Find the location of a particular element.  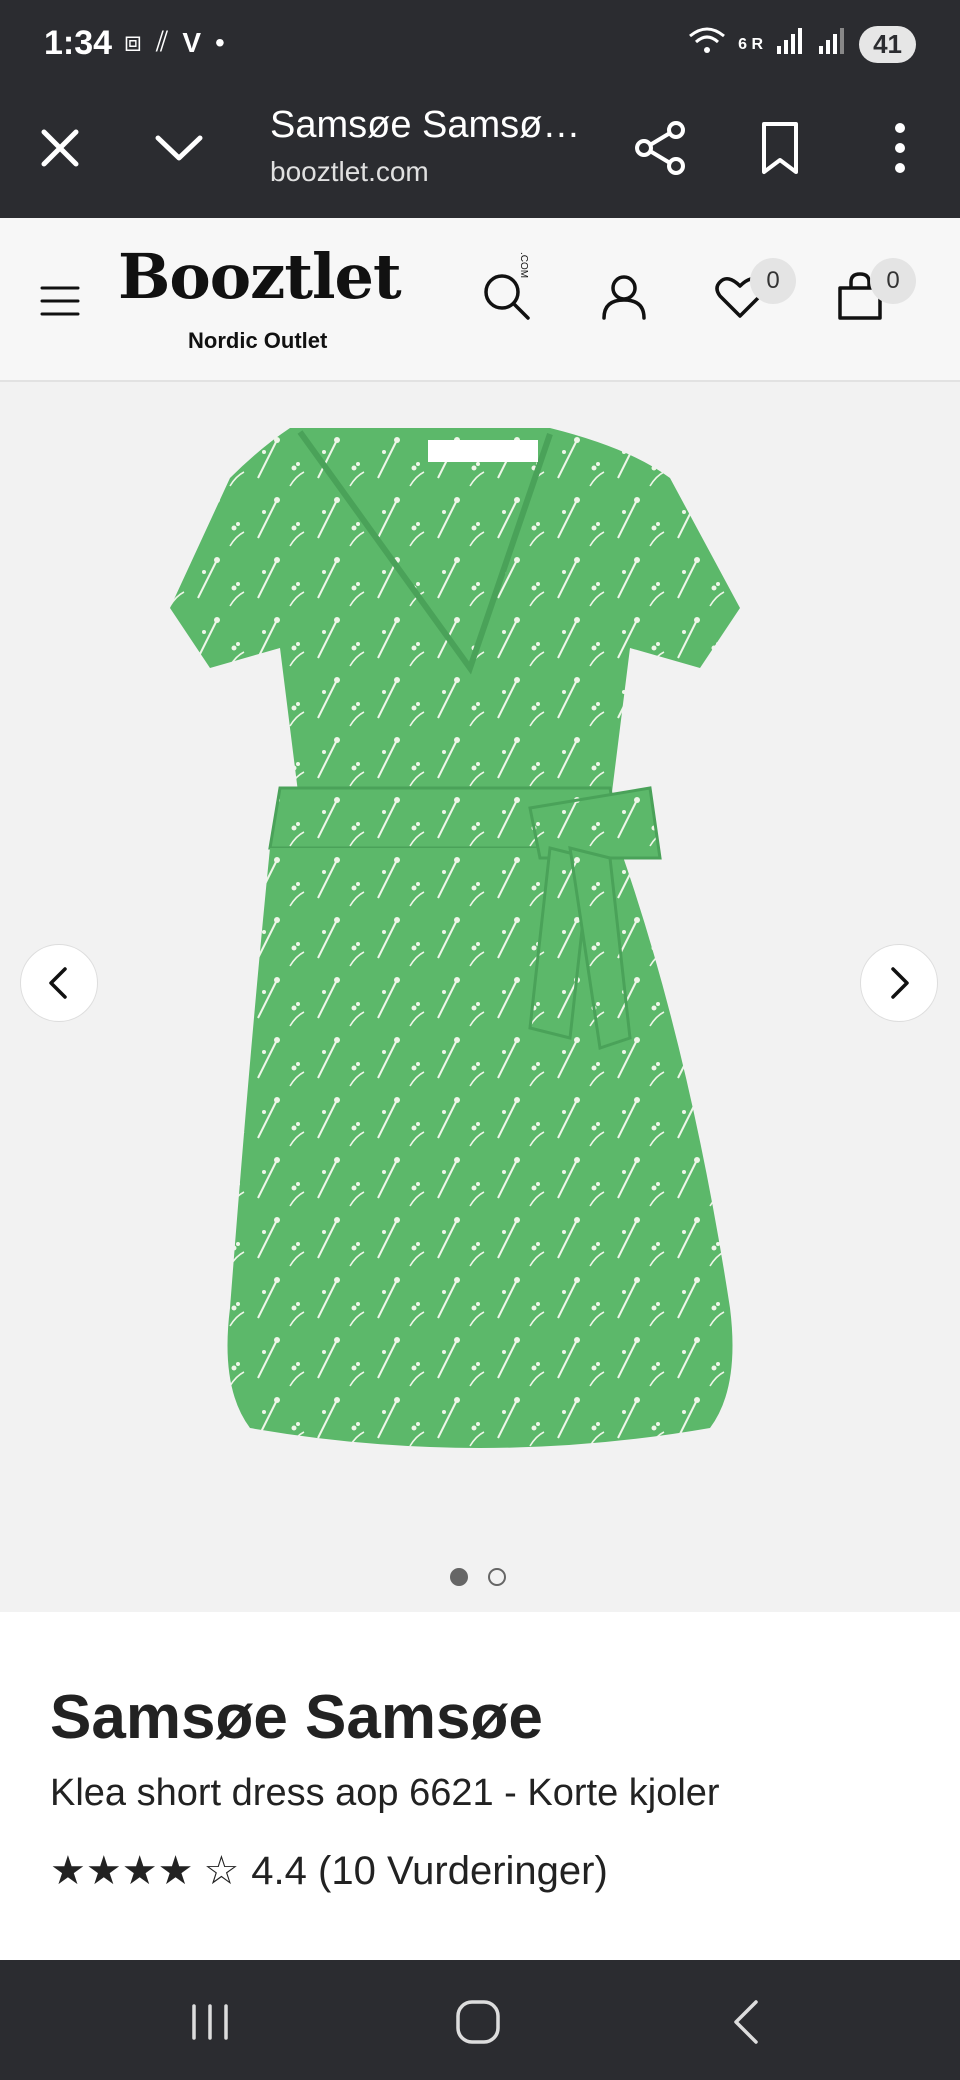

system-nav-bar is located at coordinates (480, 2020).